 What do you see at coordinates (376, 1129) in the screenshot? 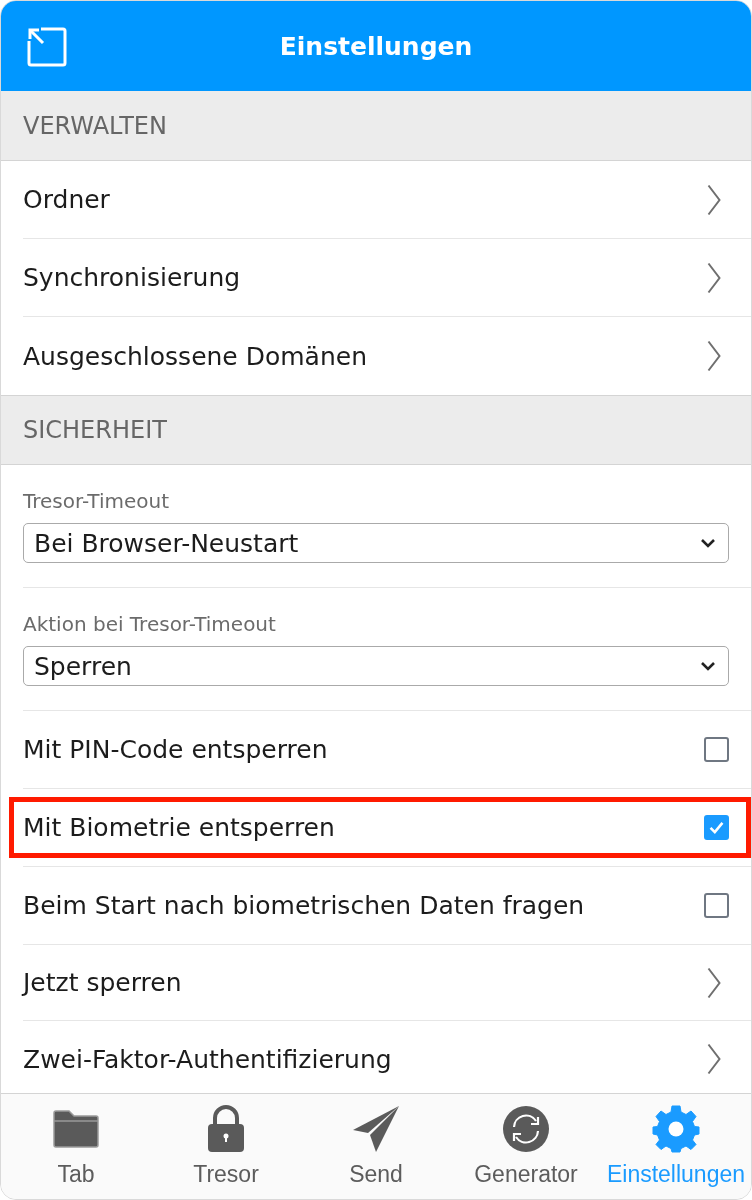
I see `paper-plane-icon` at bounding box center [376, 1129].